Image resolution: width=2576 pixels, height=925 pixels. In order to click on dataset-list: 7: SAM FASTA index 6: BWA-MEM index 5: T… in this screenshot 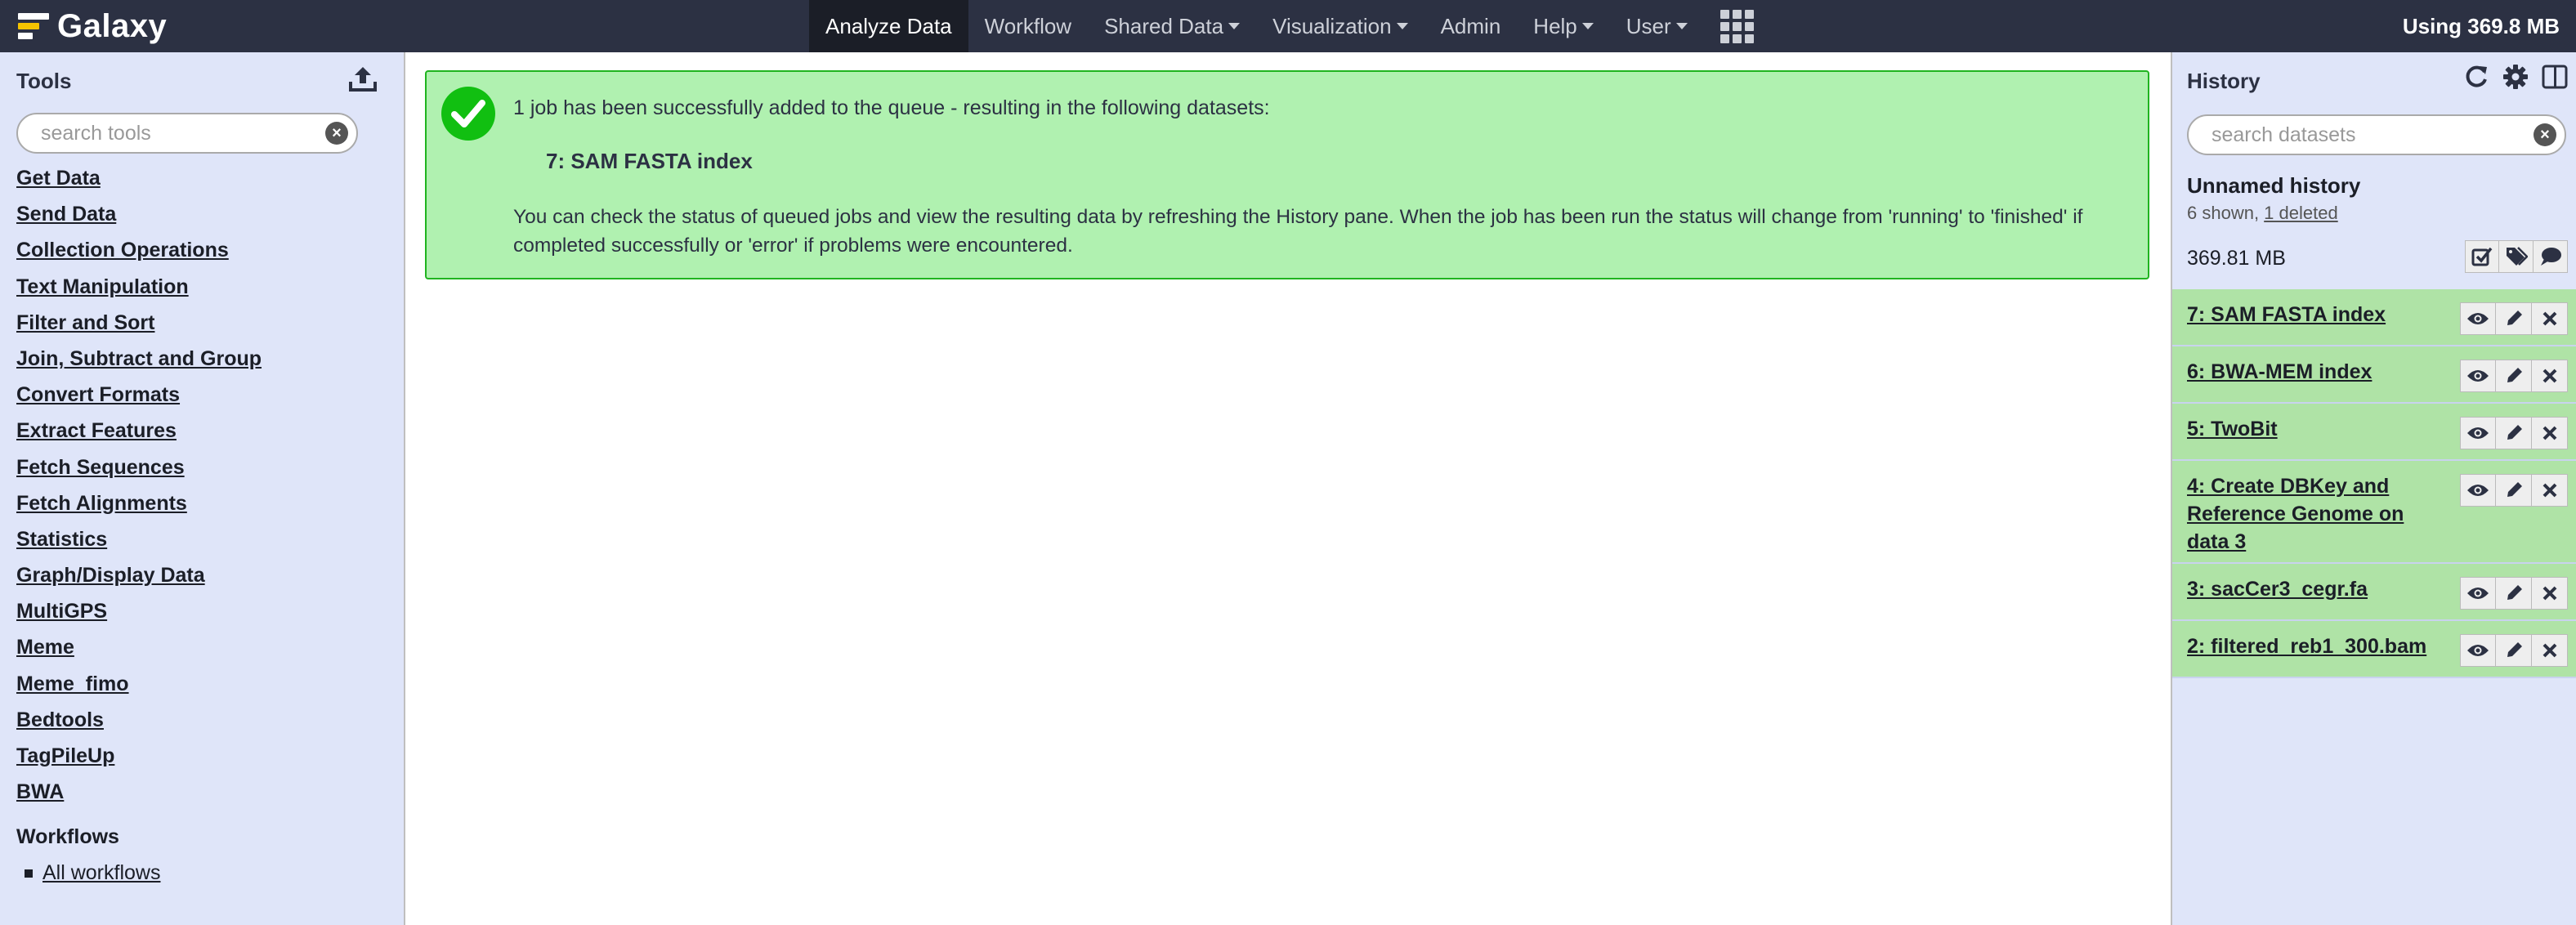, I will do `click(2374, 483)`.